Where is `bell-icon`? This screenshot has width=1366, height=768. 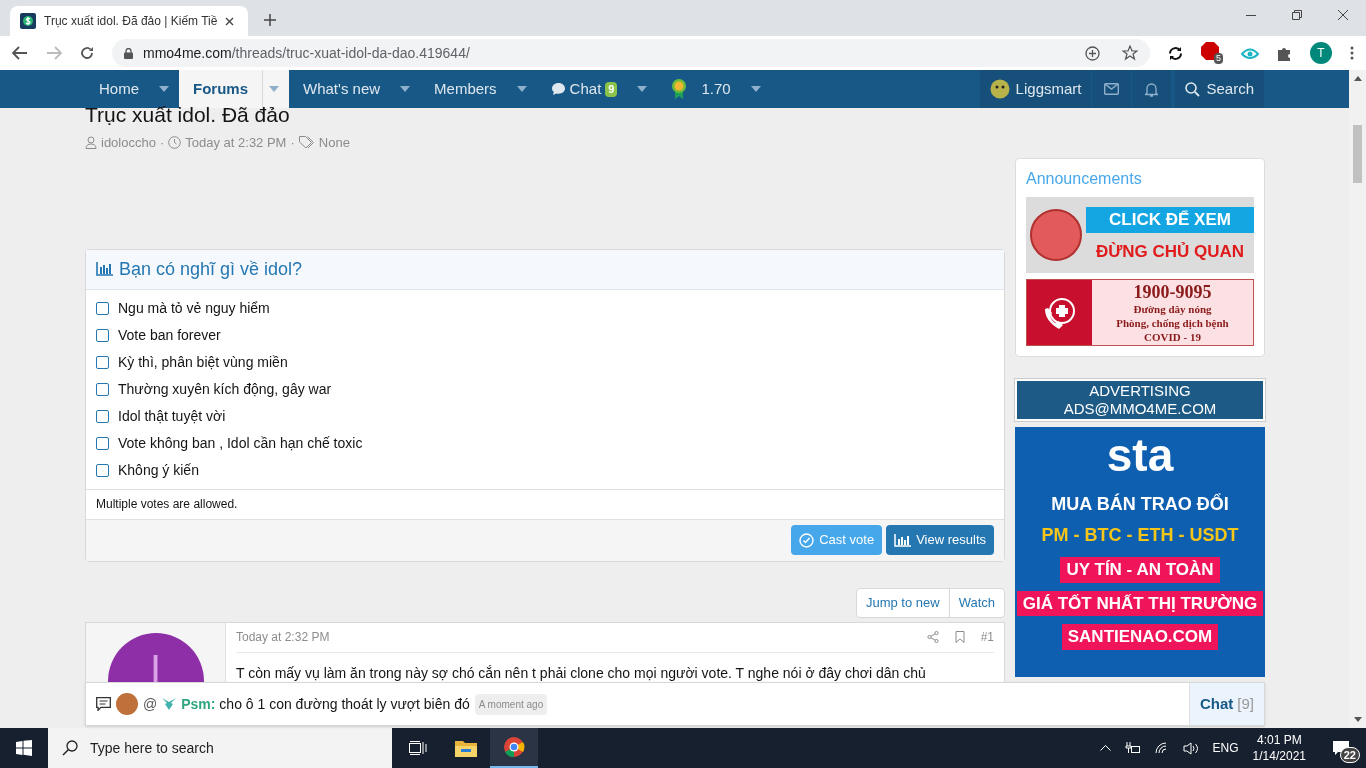
bell-icon is located at coordinates (1152, 89).